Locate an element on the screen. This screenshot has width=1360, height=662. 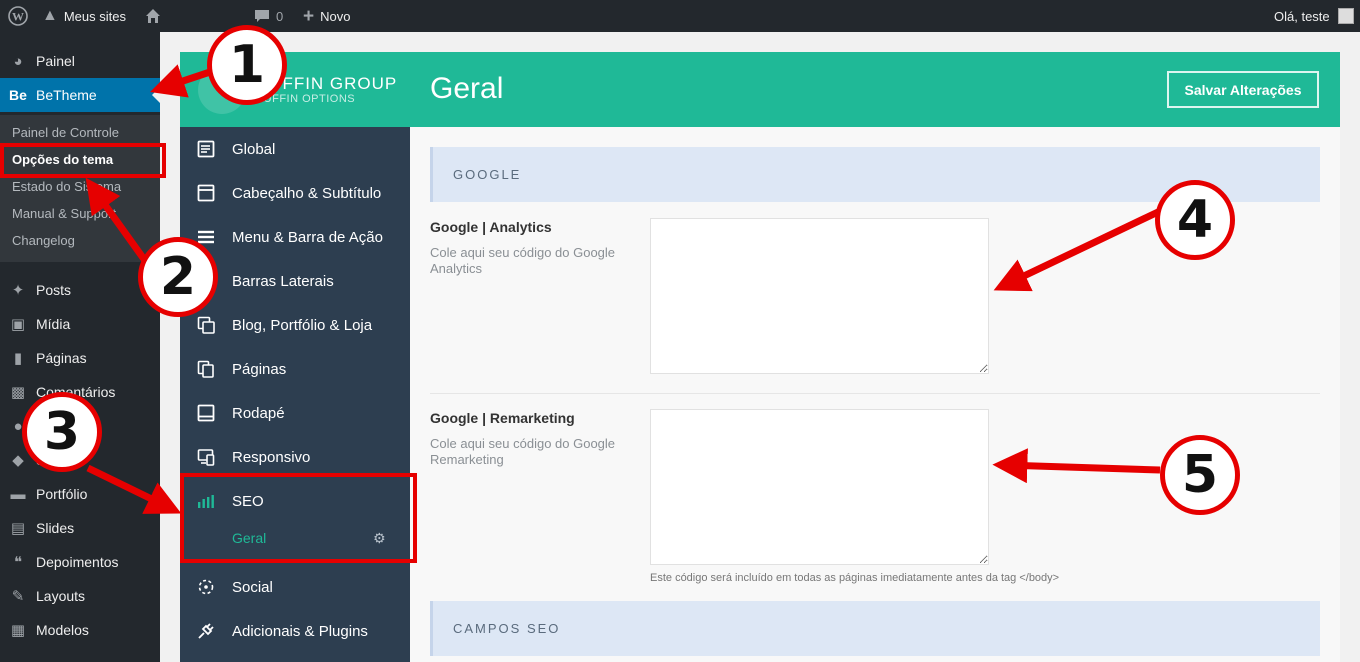
page-title: Geral is located at coordinates (467, 88).